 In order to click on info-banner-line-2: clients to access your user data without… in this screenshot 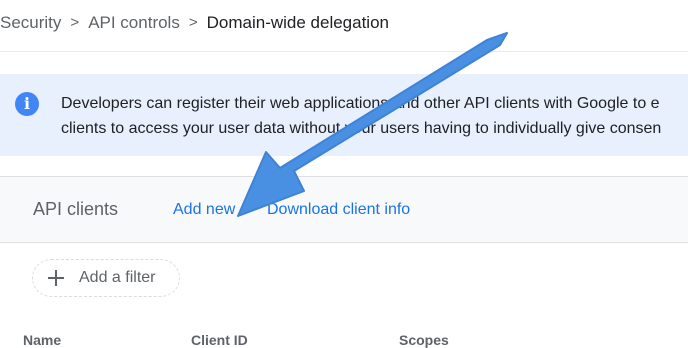, I will do `click(361, 128)`.